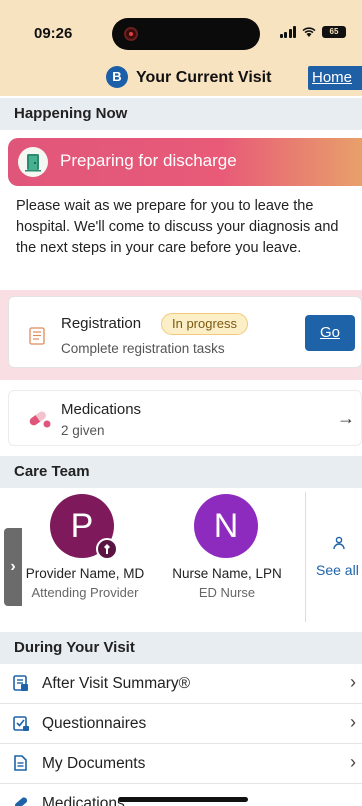 Image resolution: width=362 pixels, height=806 pixels. Describe the element at coordinates (131, 34) in the screenshot. I see `camera-indicator-icon` at that location.